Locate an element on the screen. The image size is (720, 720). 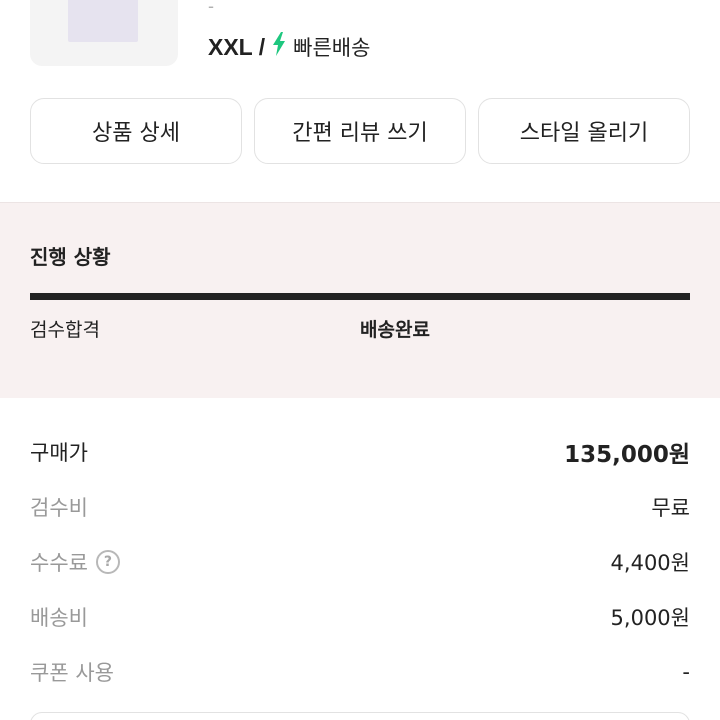
product-thumbnail is located at coordinates (104, 33).